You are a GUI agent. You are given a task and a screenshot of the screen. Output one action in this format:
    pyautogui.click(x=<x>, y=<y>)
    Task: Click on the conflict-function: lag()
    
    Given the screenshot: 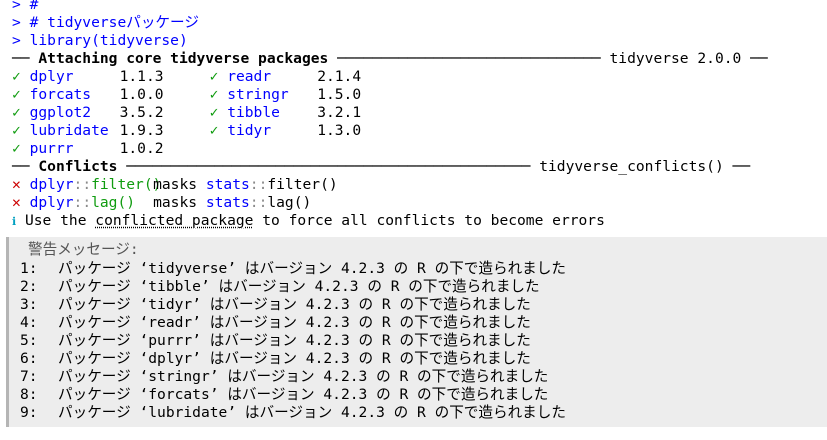 What is the action you would take?
    pyautogui.click(x=113, y=202)
    